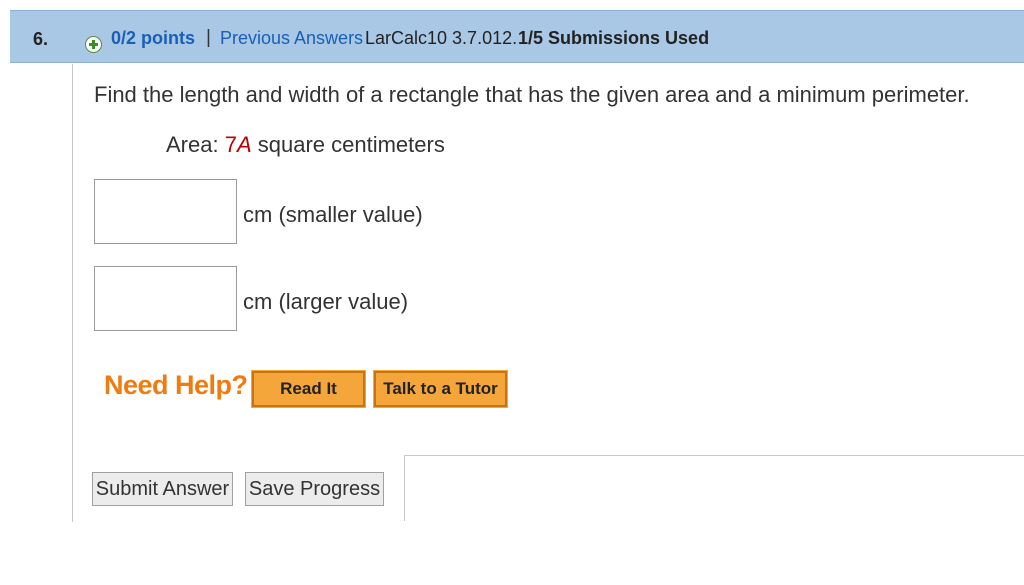  What do you see at coordinates (314, 489) in the screenshot?
I see `save-progress-button: Save Progress` at bounding box center [314, 489].